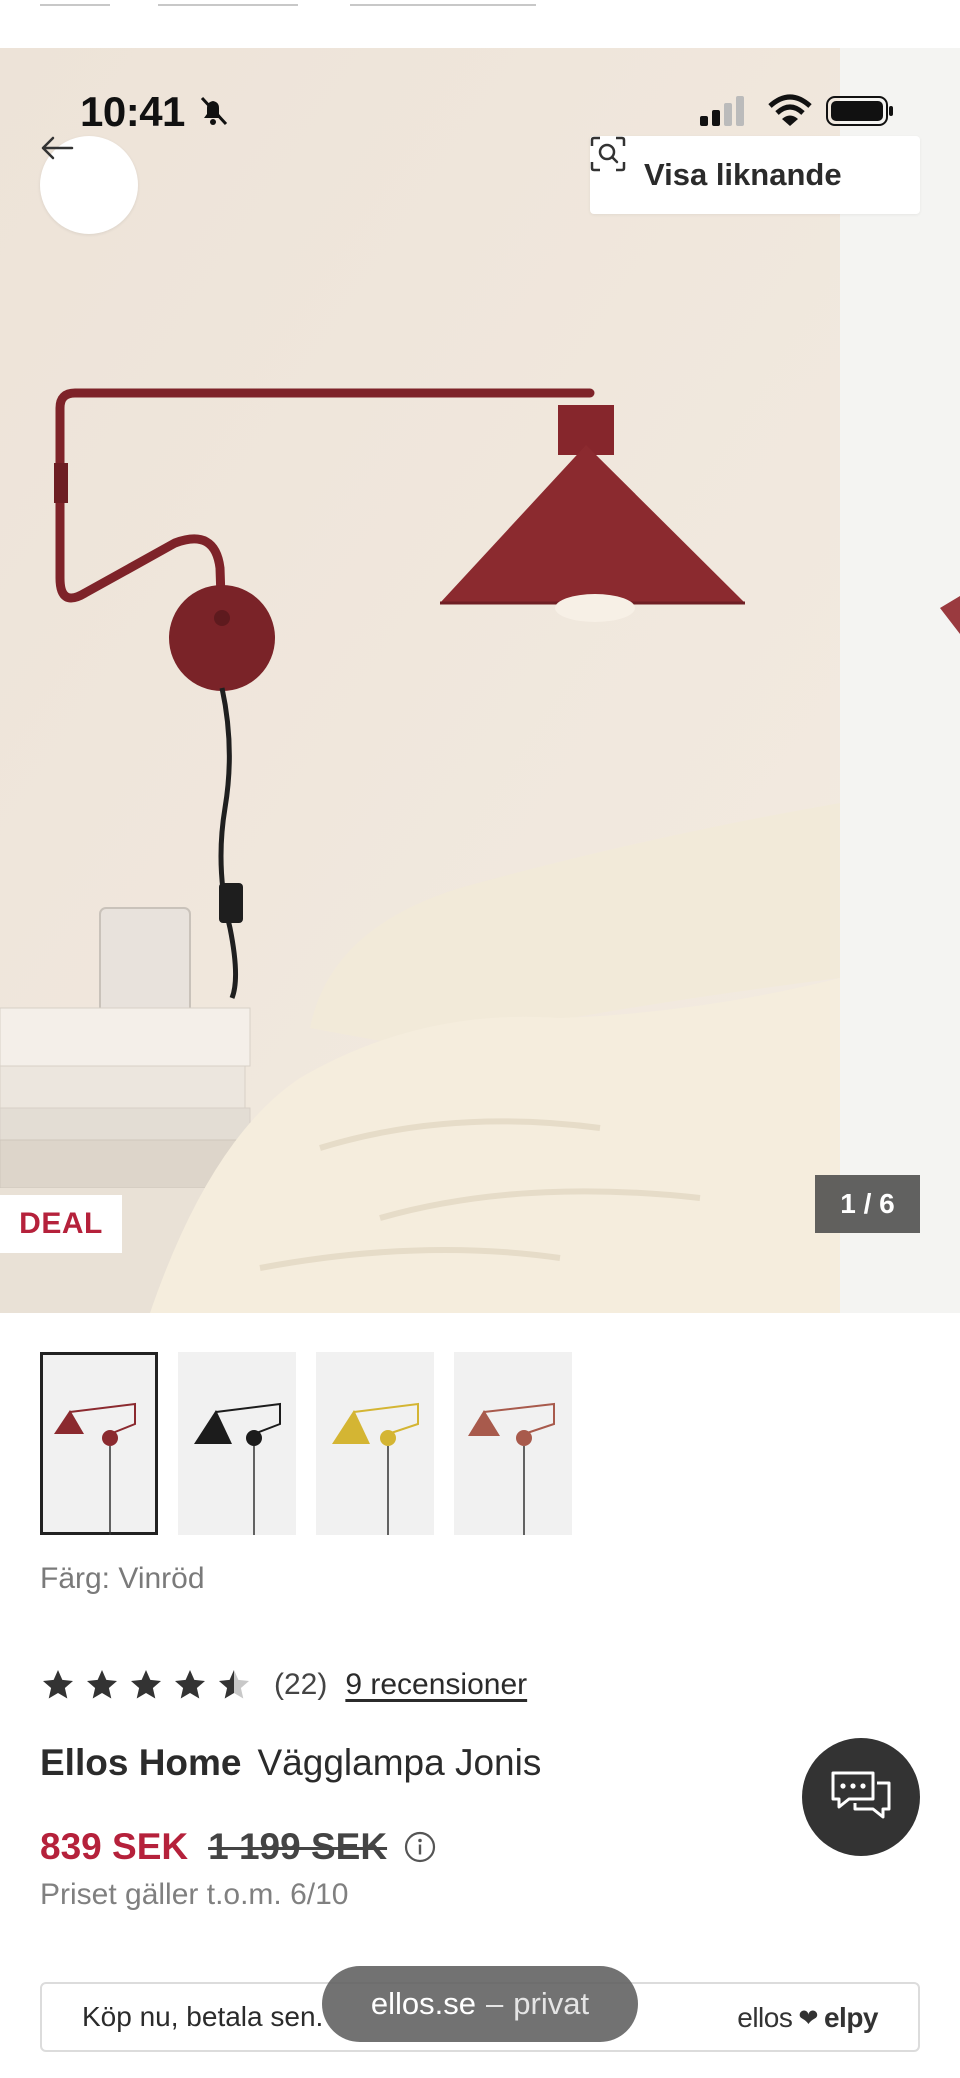 The width and height of the screenshot is (960, 2078). I want to click on thumbnail-rost, so click(513, 1443).